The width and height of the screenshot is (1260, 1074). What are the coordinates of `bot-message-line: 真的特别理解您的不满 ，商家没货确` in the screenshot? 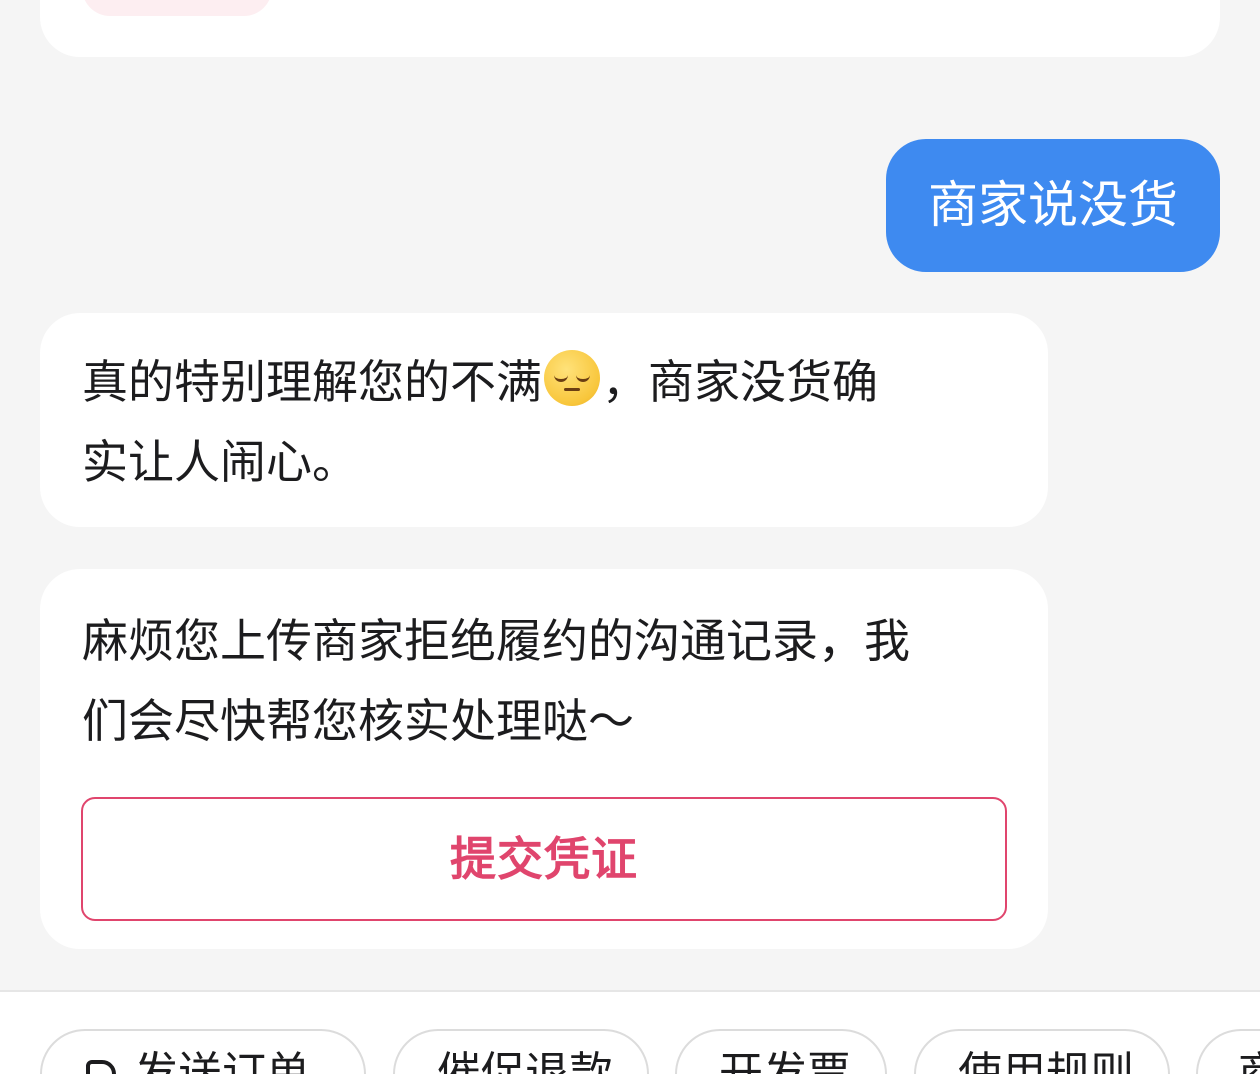 It's located at (544, 382).